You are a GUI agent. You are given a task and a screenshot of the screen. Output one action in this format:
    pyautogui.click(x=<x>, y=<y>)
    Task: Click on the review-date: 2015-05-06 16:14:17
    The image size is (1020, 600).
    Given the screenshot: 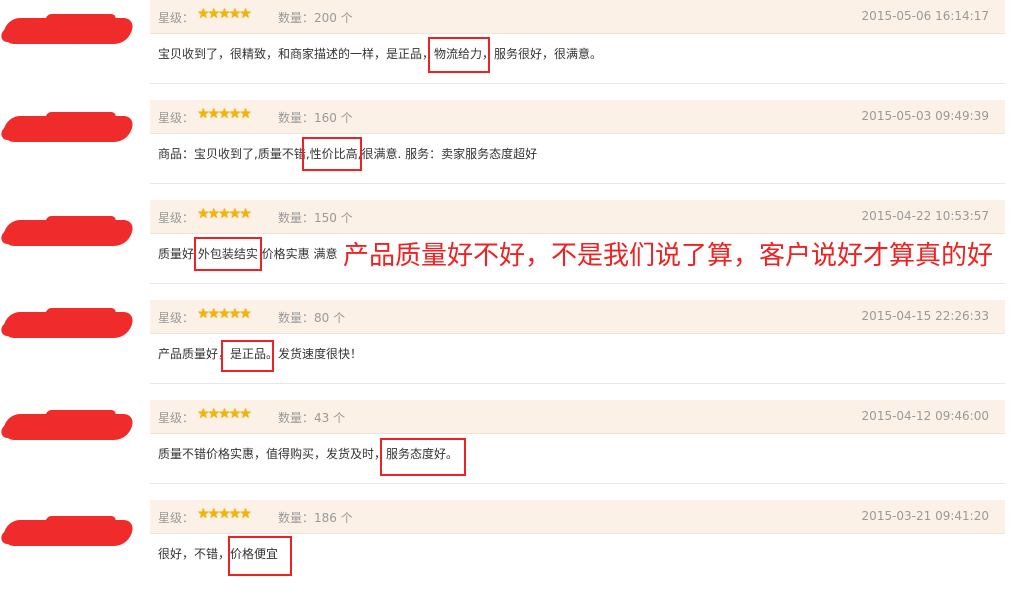 What is the action you would take?
    pyautogui.click(x=925, y=16)
    